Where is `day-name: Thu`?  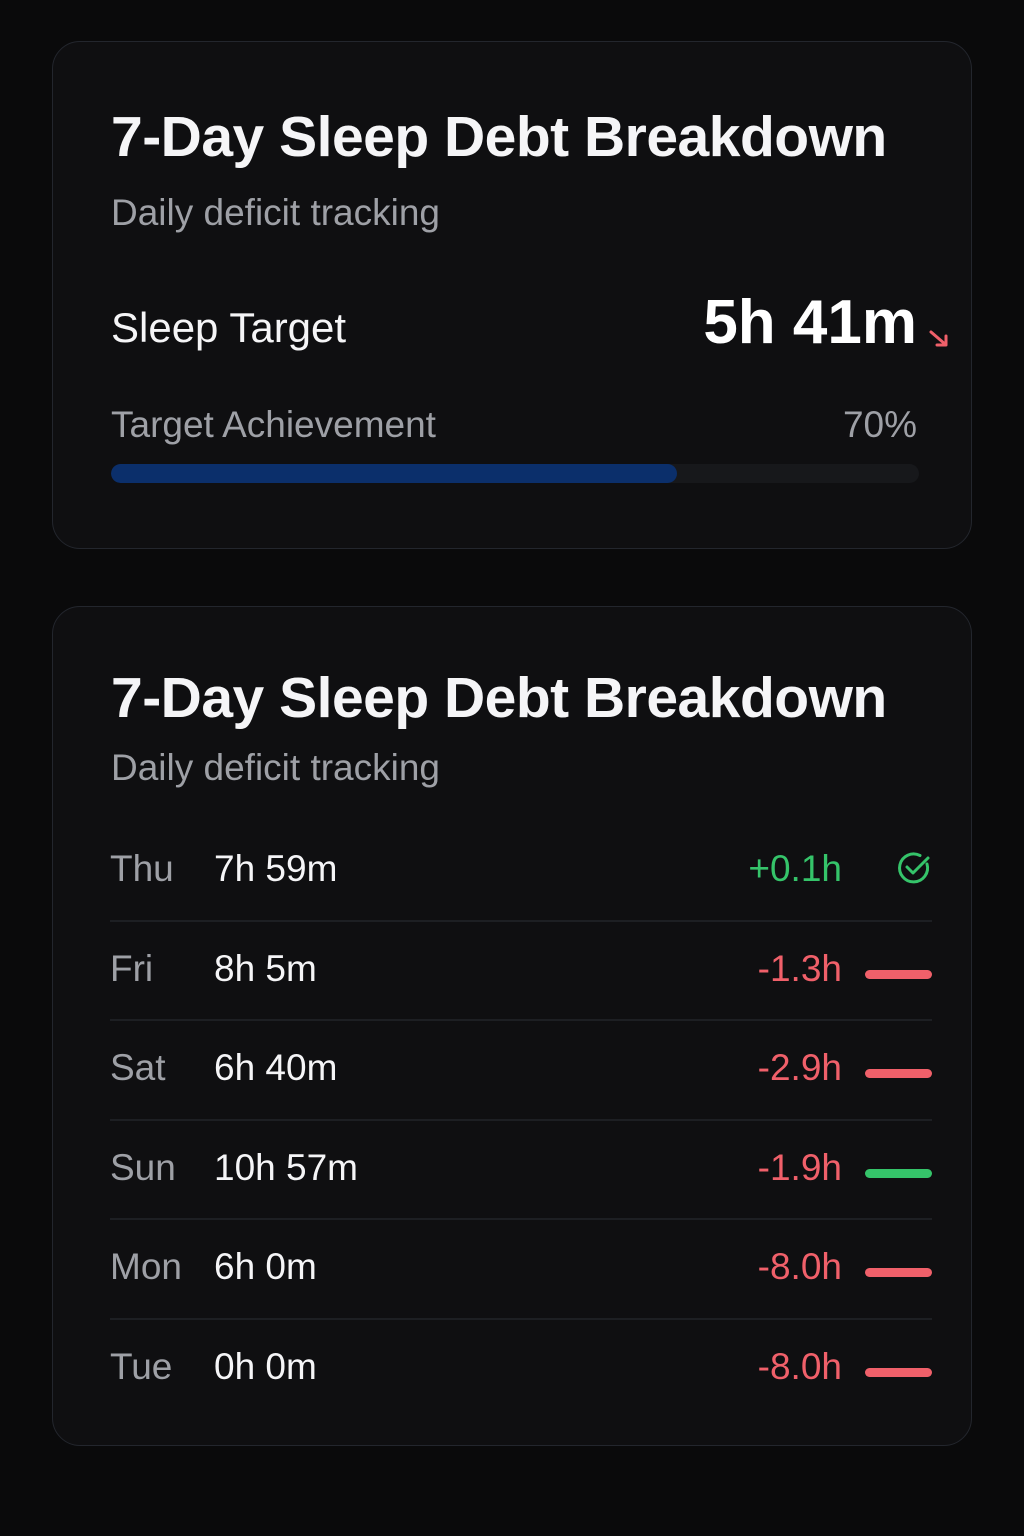 day-name: Thu is located at coordinates (142, 868).